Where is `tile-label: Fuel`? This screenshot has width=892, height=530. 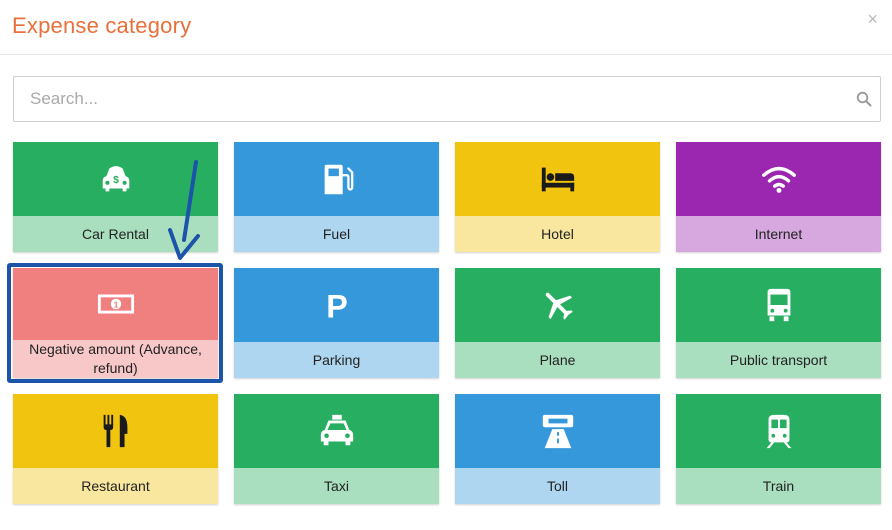
tile-label: Fuel is located at coordinates (336, 234).